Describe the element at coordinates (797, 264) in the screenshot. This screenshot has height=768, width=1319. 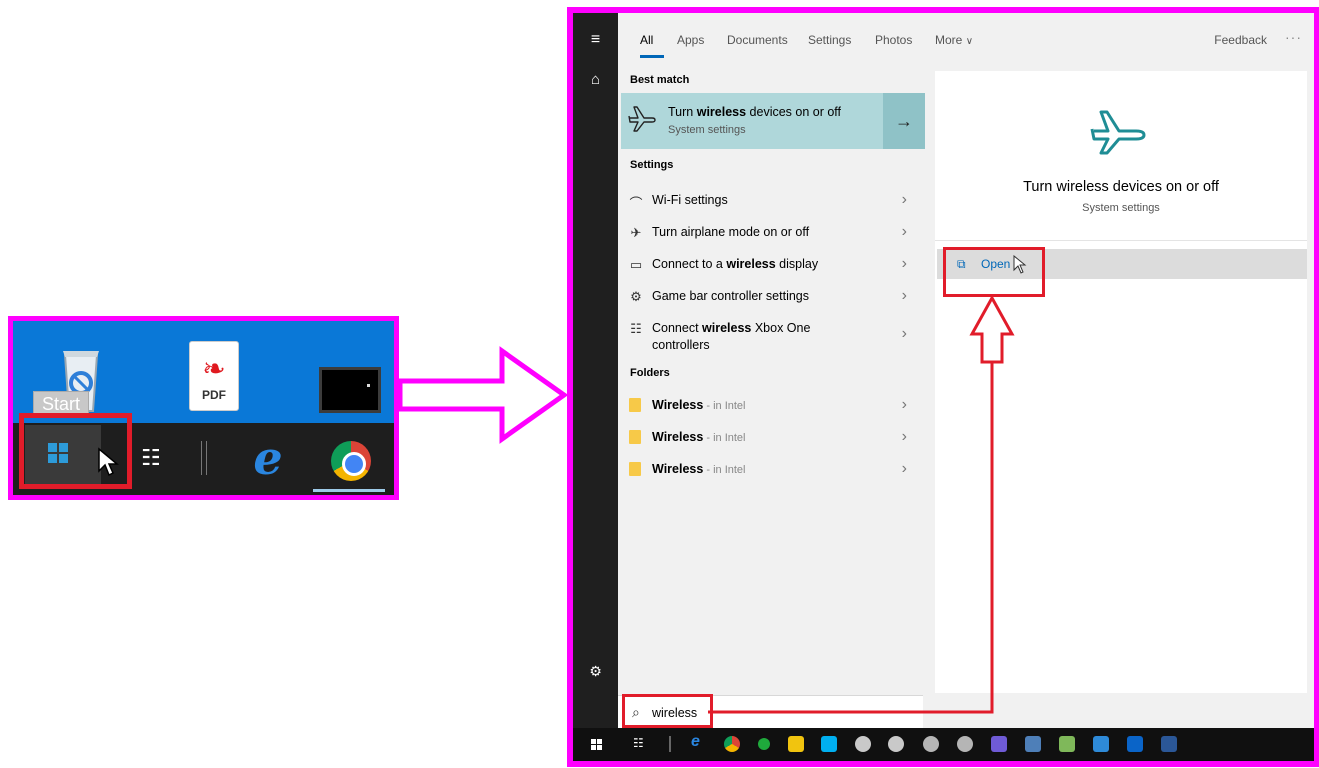
I see `label-suffix: display` at that location.